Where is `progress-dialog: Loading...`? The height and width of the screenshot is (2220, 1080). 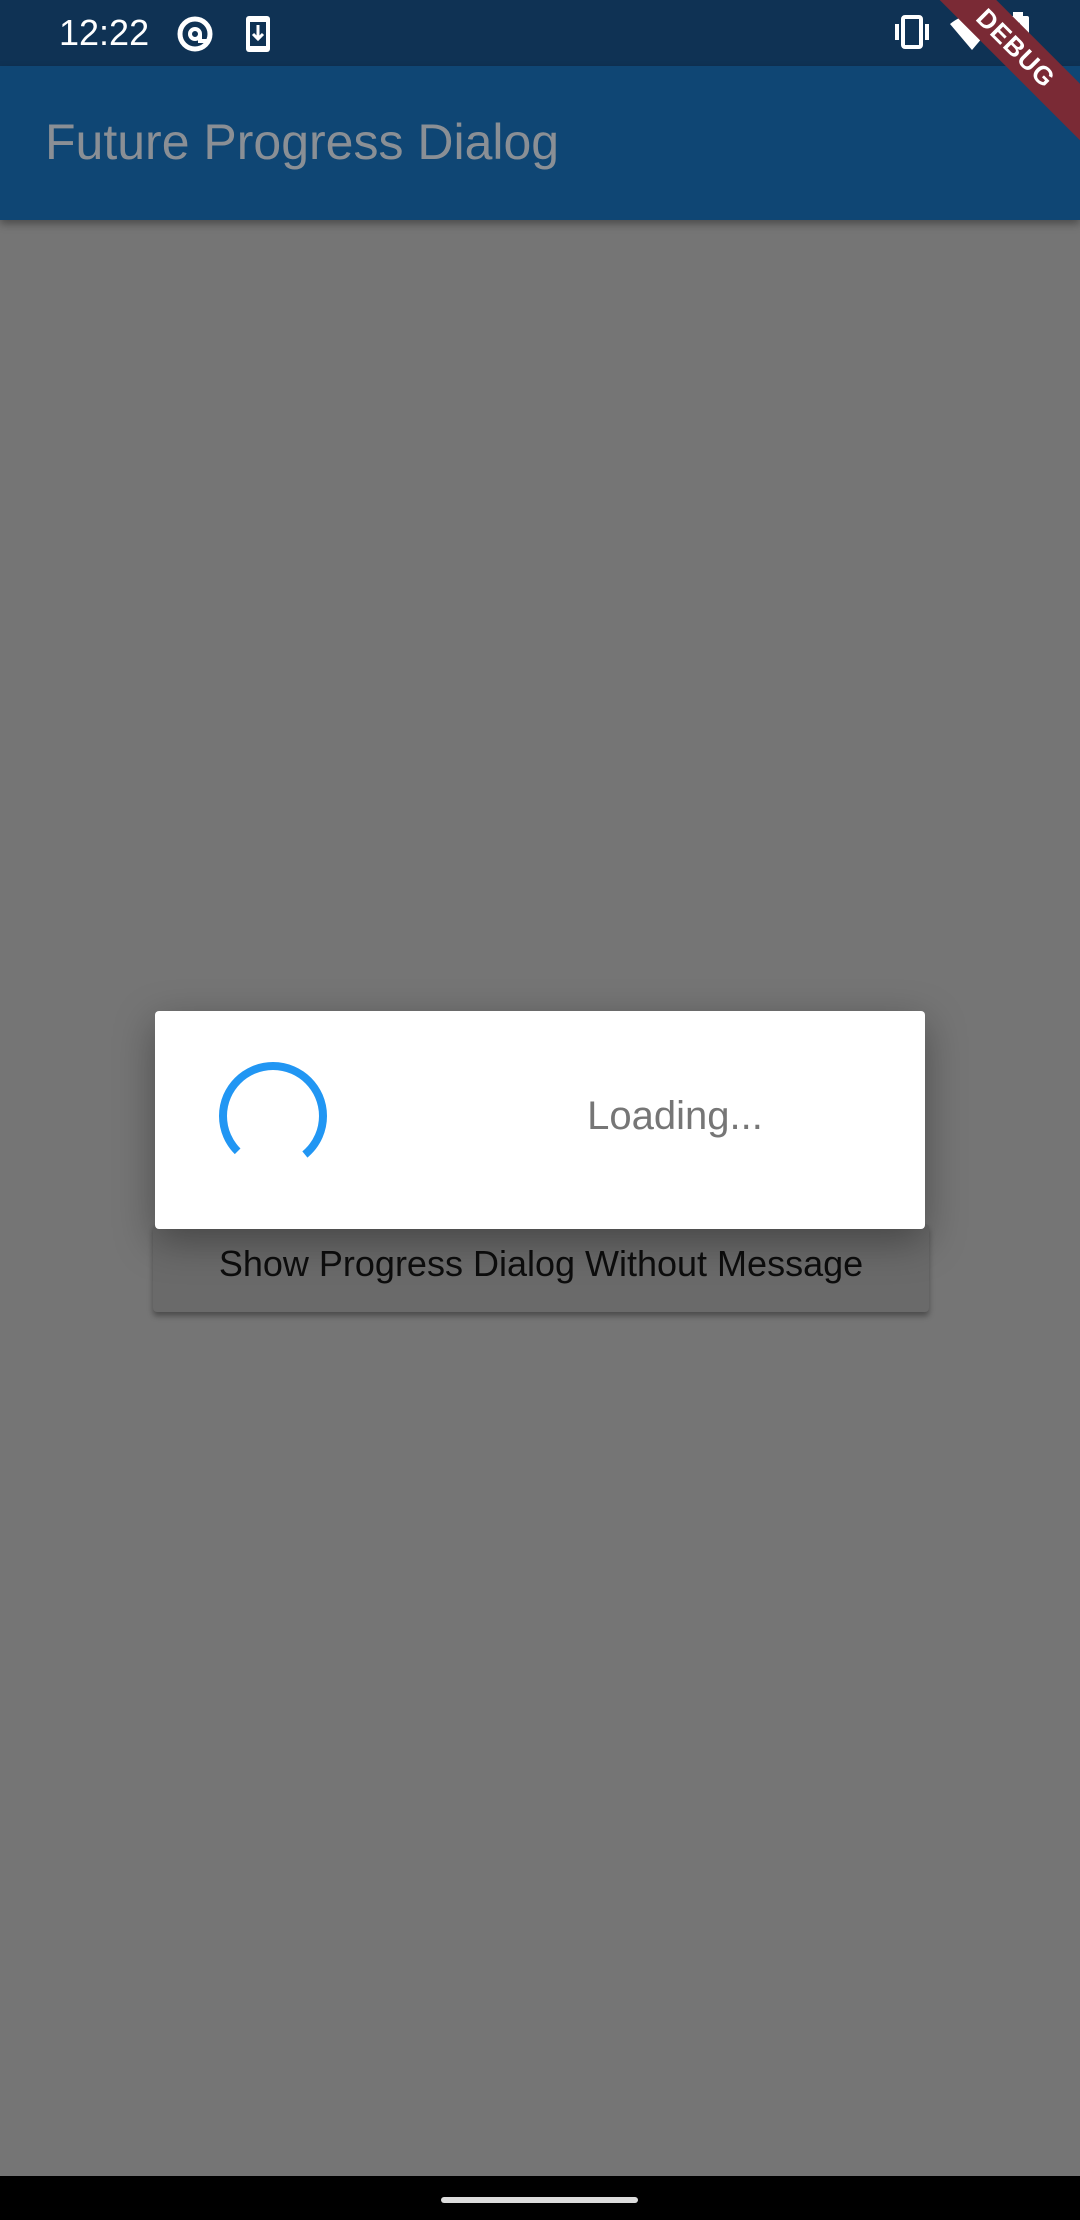 progress-dialog: Loading... is located at coordinates (540, 1120).